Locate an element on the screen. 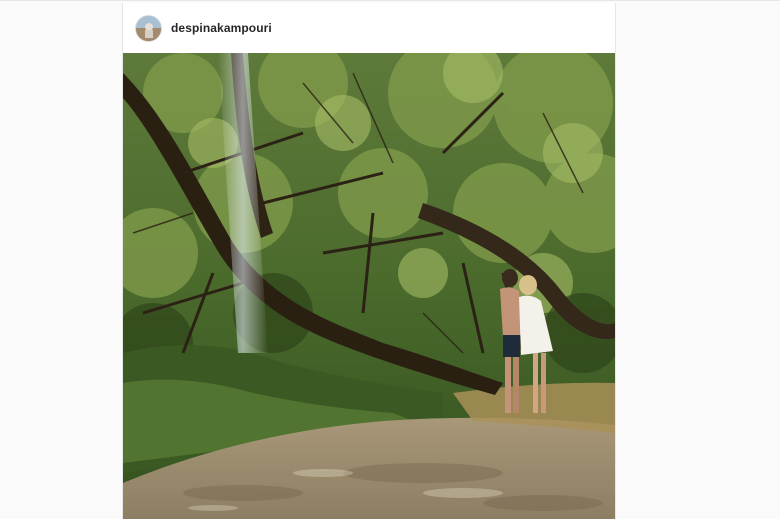 Image resolution: width=780 pixels, height=519 pixels. post-header: despinakampouri is located at coordinates (369, 28).